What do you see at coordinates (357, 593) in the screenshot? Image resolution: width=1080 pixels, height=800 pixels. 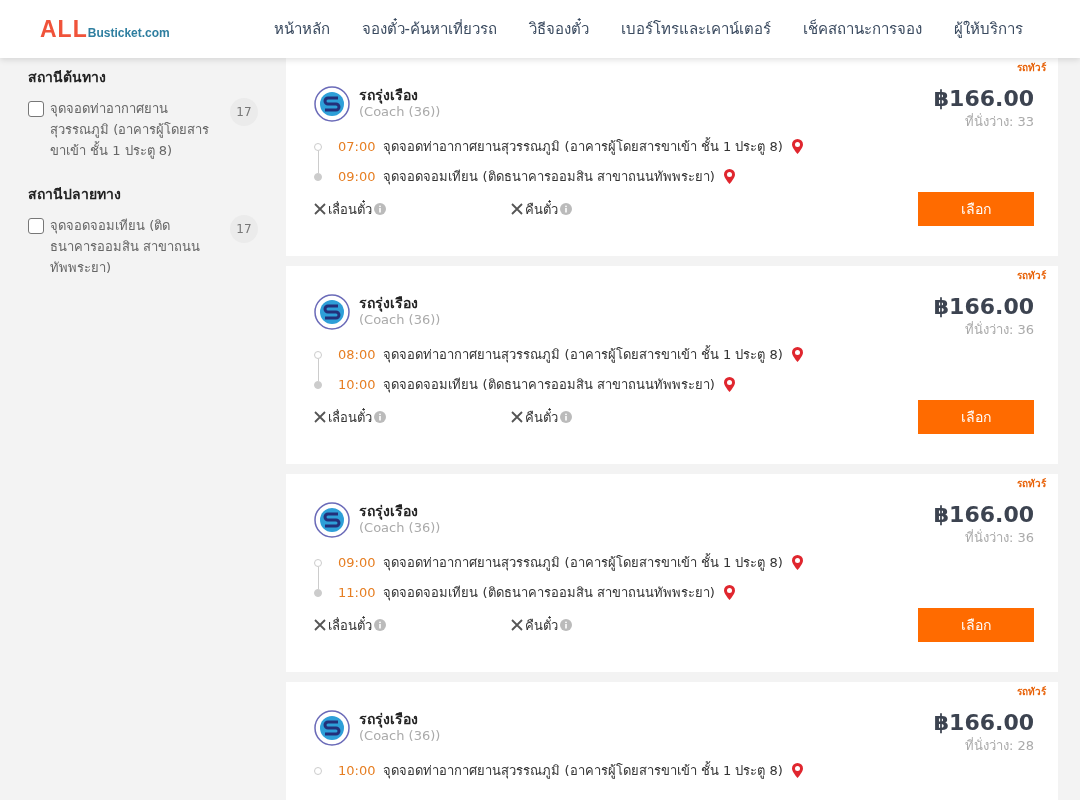 I see `departure-time: 11:00` at bounding box center [357, 593].